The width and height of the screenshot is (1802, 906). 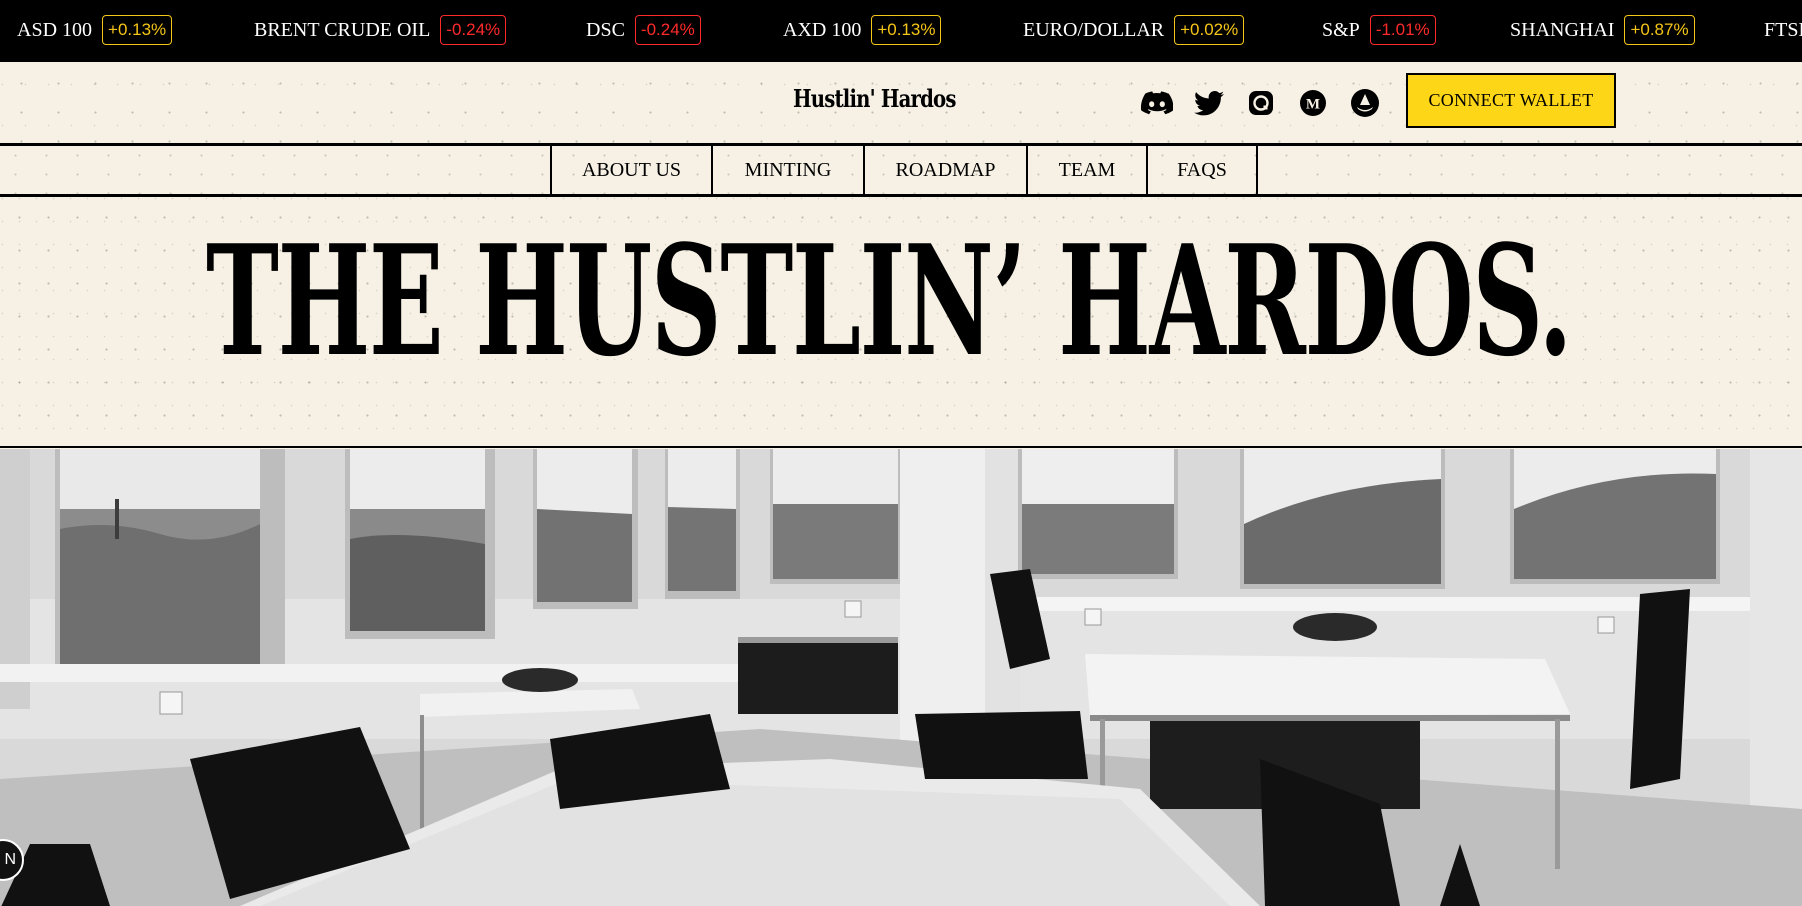 I want to click on ticker-name: DSC, so click(x=605, y=29).